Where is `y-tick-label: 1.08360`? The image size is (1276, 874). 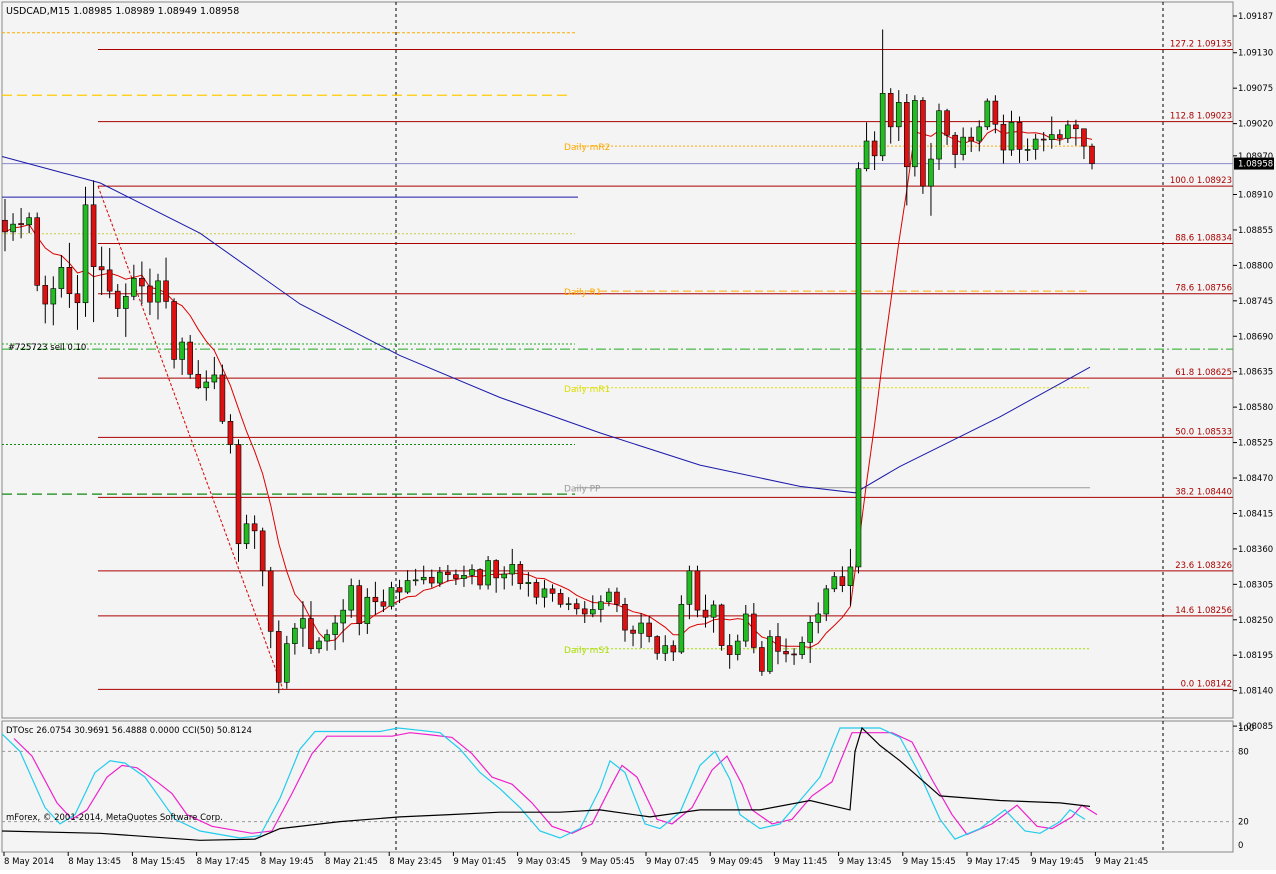
y-tick-label: 1.08360 is located at coordinates (1255, 550).